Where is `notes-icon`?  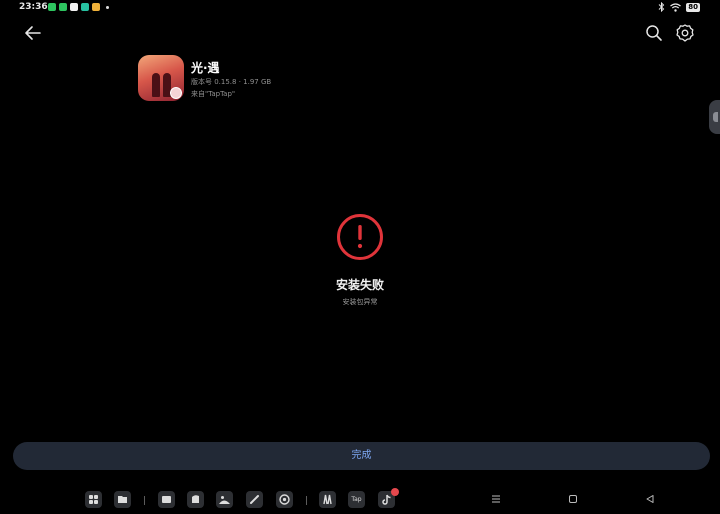
notes-icon is located at coordinates (195, 499).